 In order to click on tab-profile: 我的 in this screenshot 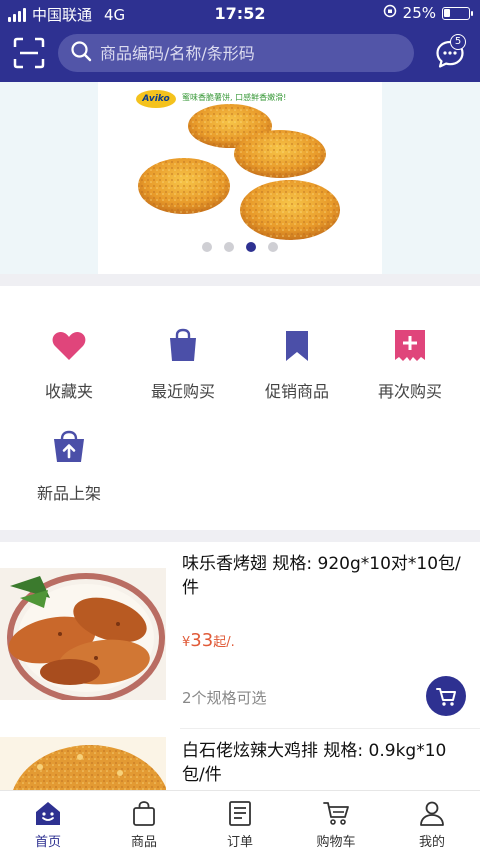, I will do `click(432, 824)`.